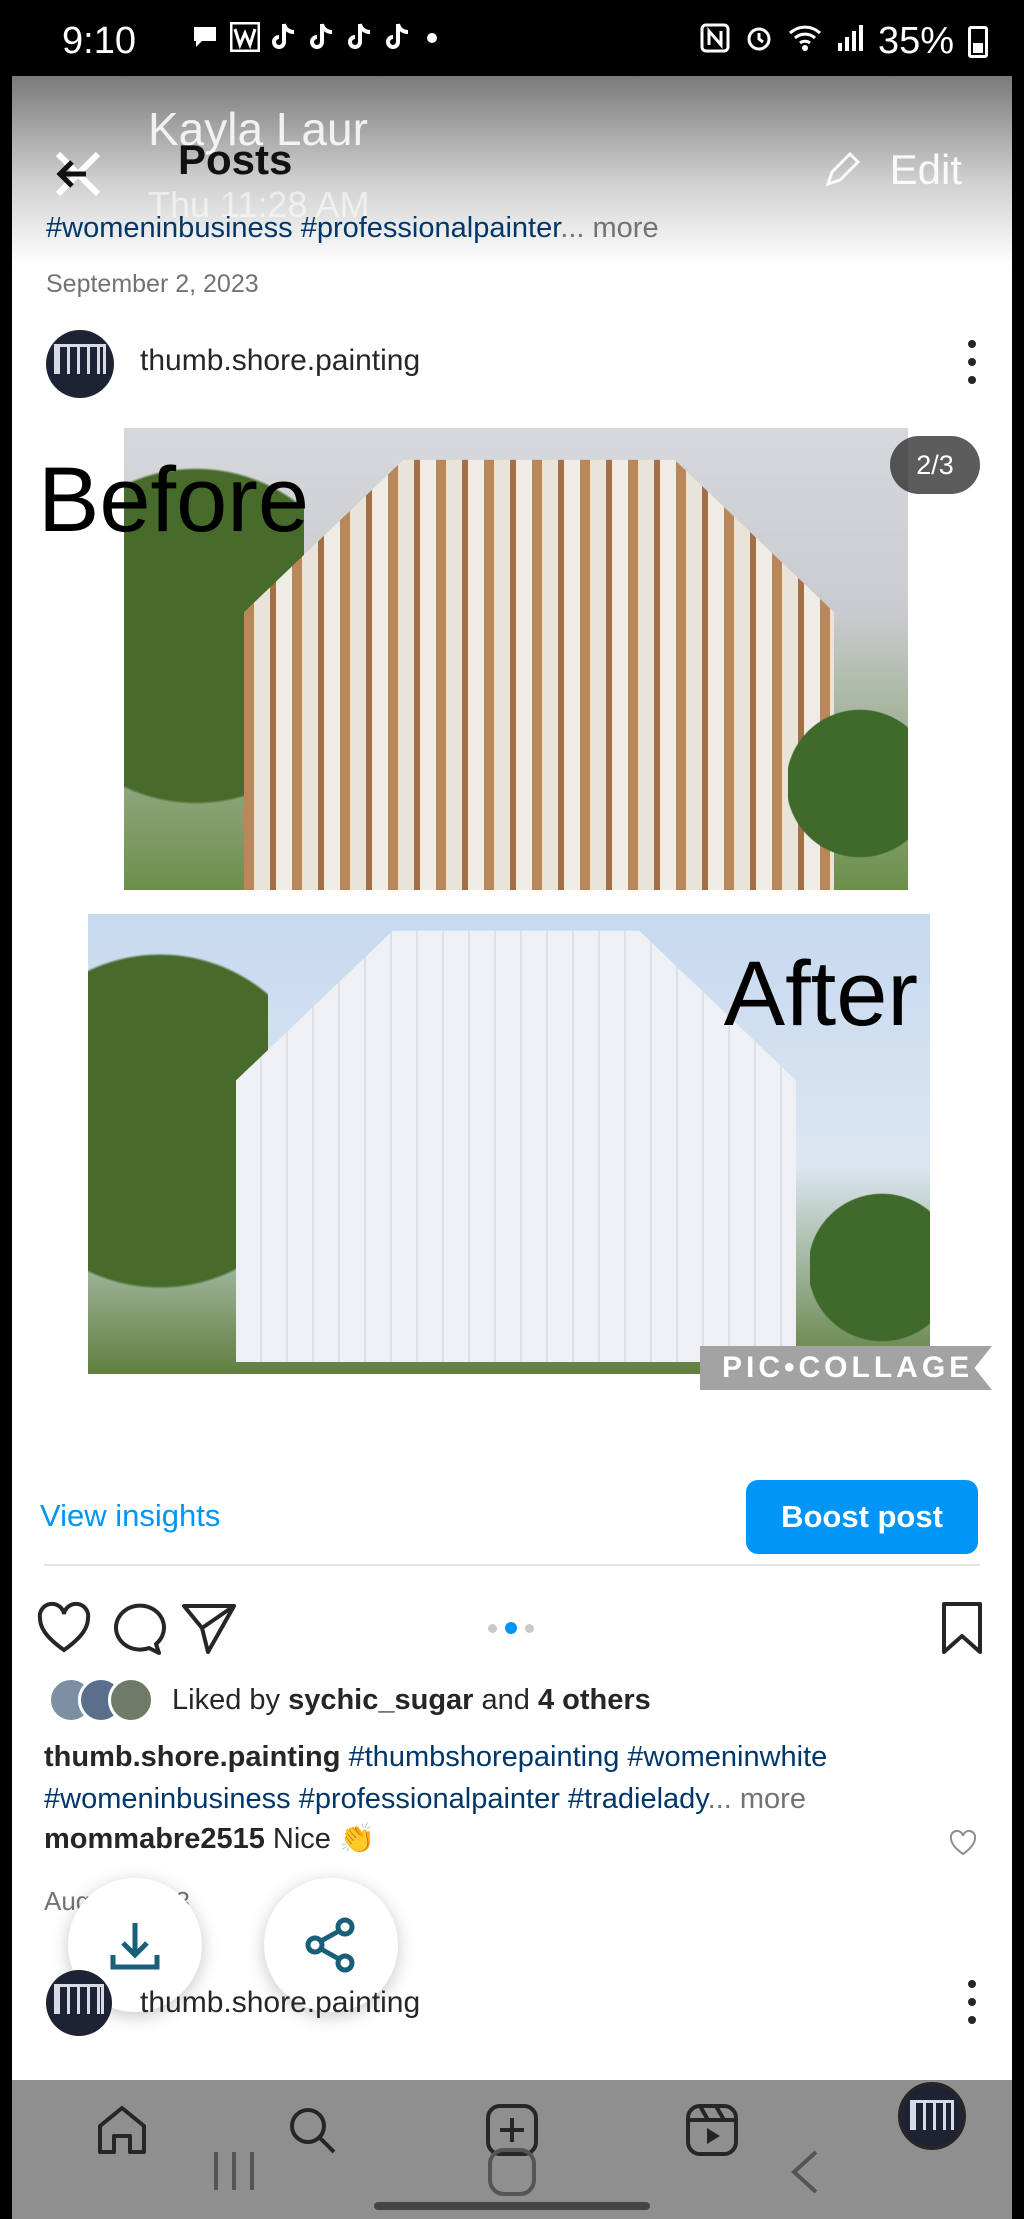  I want to click on carousel-dots, so click(511, 1628).